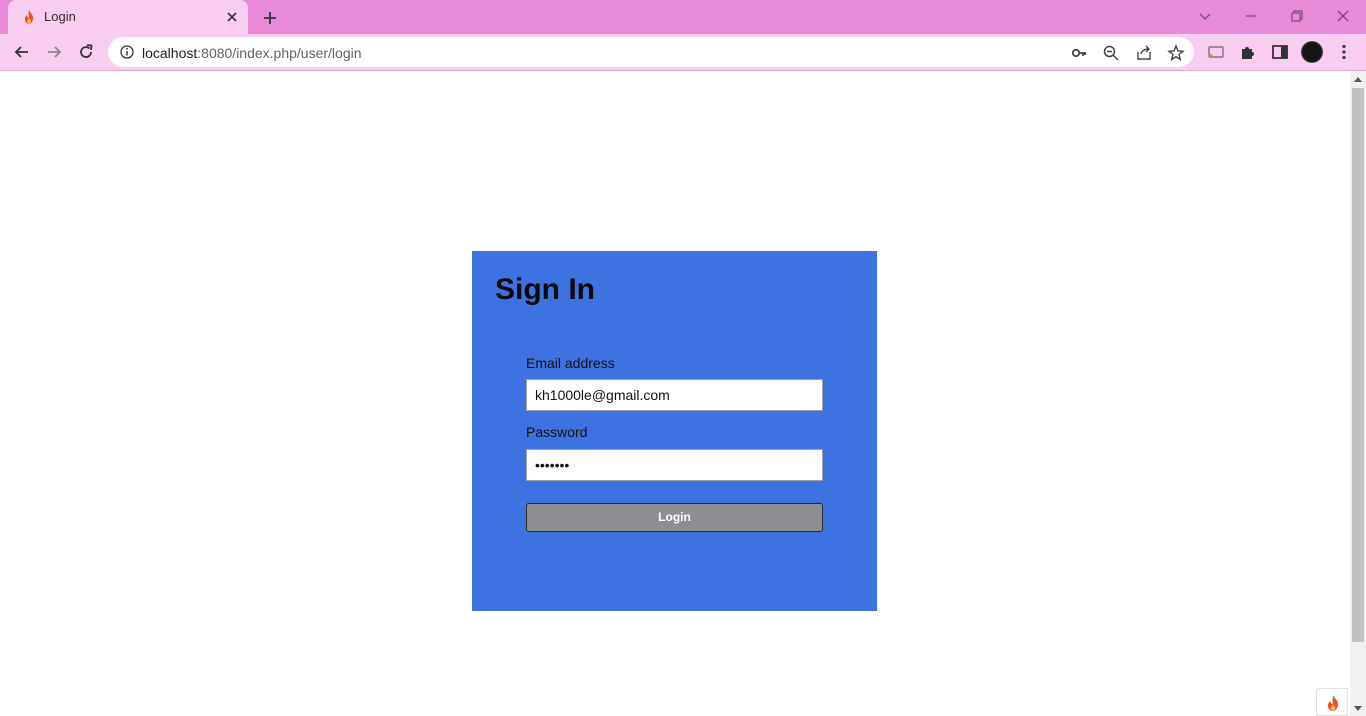 This screenshot has width=1366, height=716. Describe the element at coordinates (683, 17) in the screenshot. I see `browser-titlebar: Login` at that location.